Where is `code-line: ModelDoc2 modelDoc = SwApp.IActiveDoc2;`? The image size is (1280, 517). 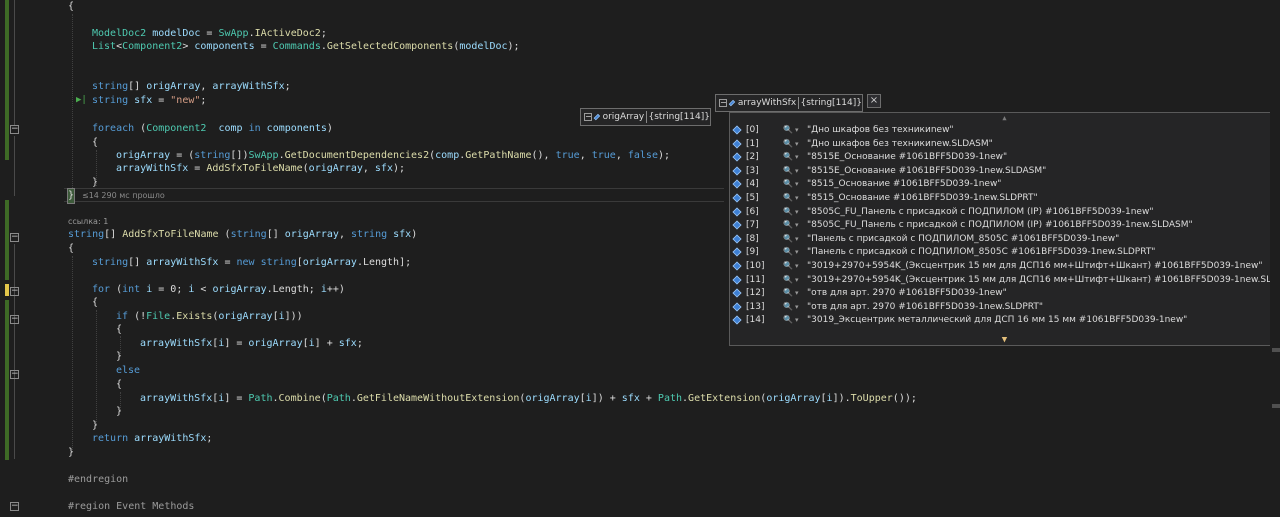 code-line: ModelDoc2 modelDoc = SwApp.IActiveDoc2; is located at coordinates (209, 33).